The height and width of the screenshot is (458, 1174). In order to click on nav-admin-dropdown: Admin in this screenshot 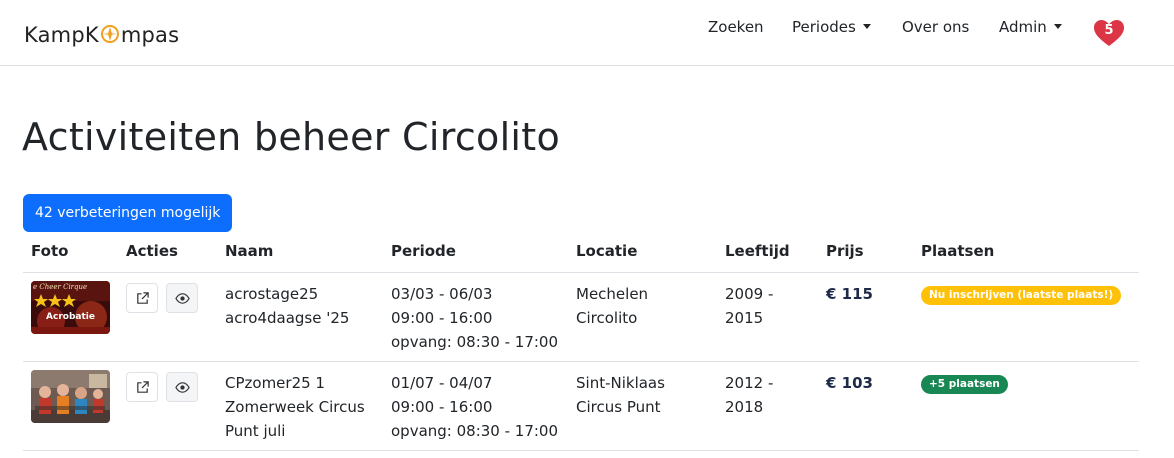, I will do `click(1030, 27)`.